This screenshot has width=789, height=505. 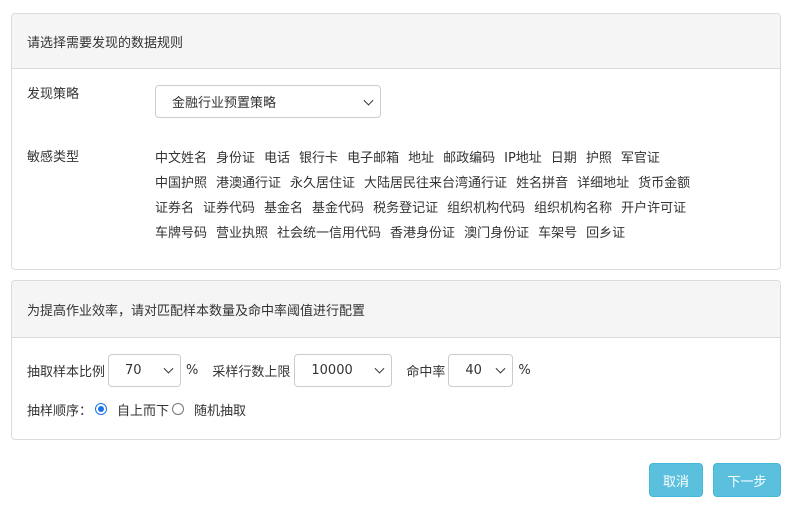 I want to click on config-panel-header: 为提高作业效率，请对匹配样本数量及命中率阈值进行配置, so click(x=396, y=309).